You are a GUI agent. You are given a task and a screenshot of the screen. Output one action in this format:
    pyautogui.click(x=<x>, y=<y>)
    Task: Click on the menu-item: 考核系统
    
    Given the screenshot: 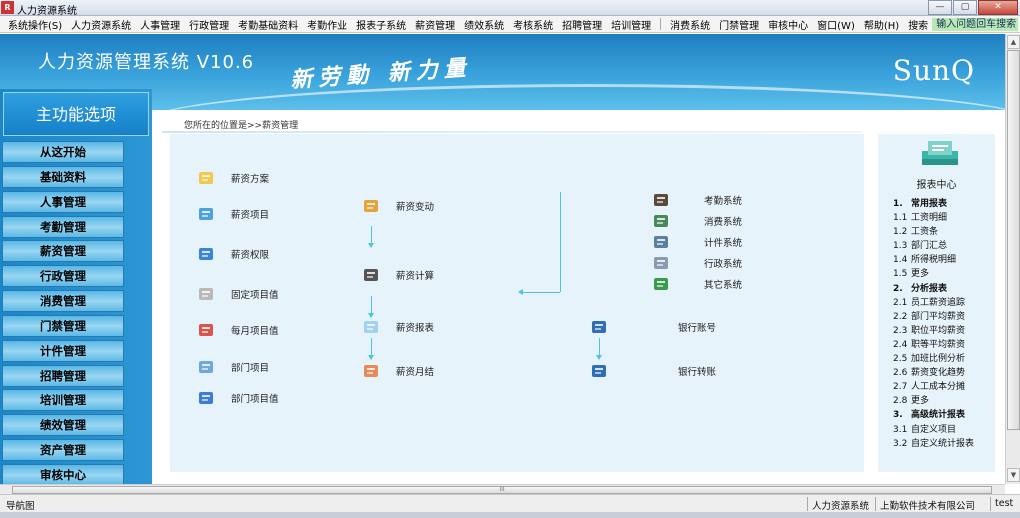 What is the action you would take?
    pyautogui.click(x=533, y=24)
    